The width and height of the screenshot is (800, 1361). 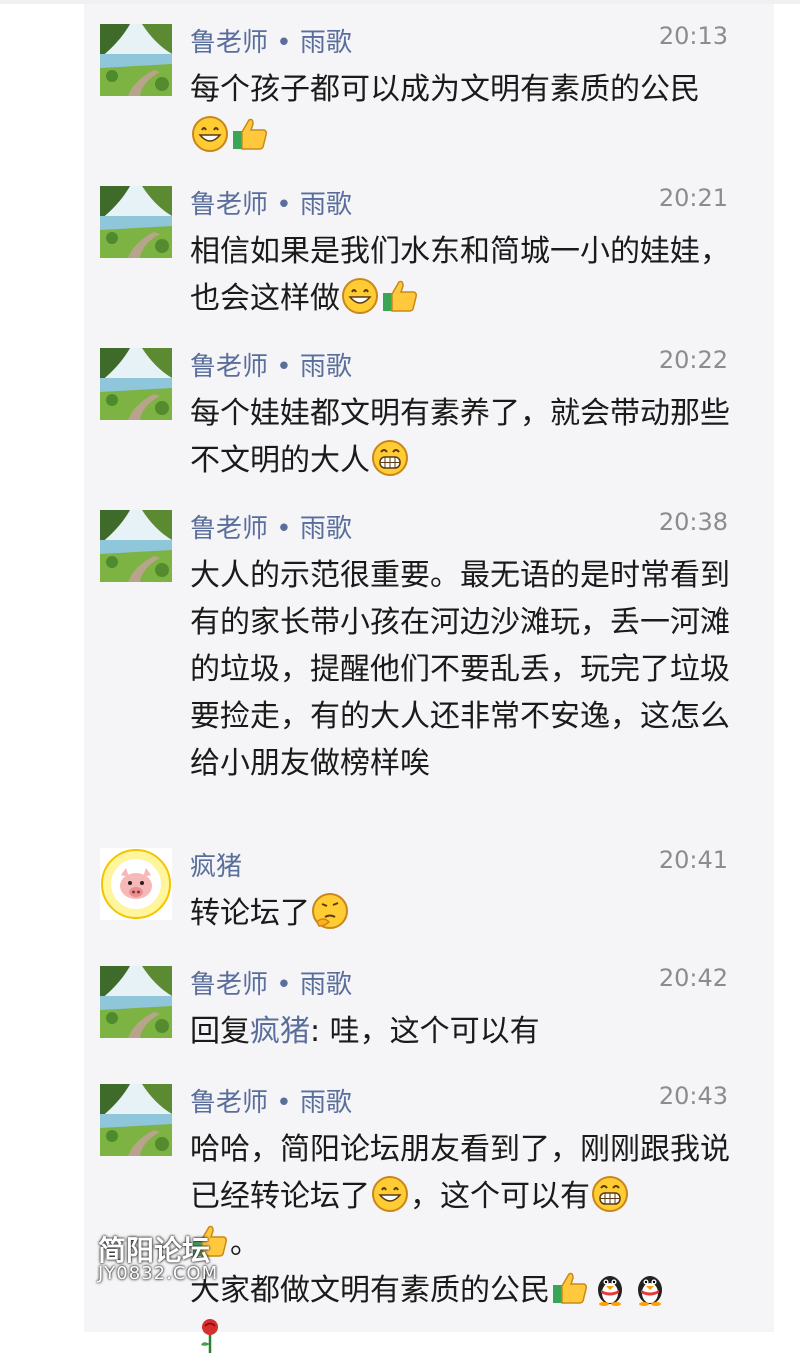 What do you see at coordinates (250, 913) in the screenshot?
I see `message-body: 转论坛了` at bounding box center [250, 913].